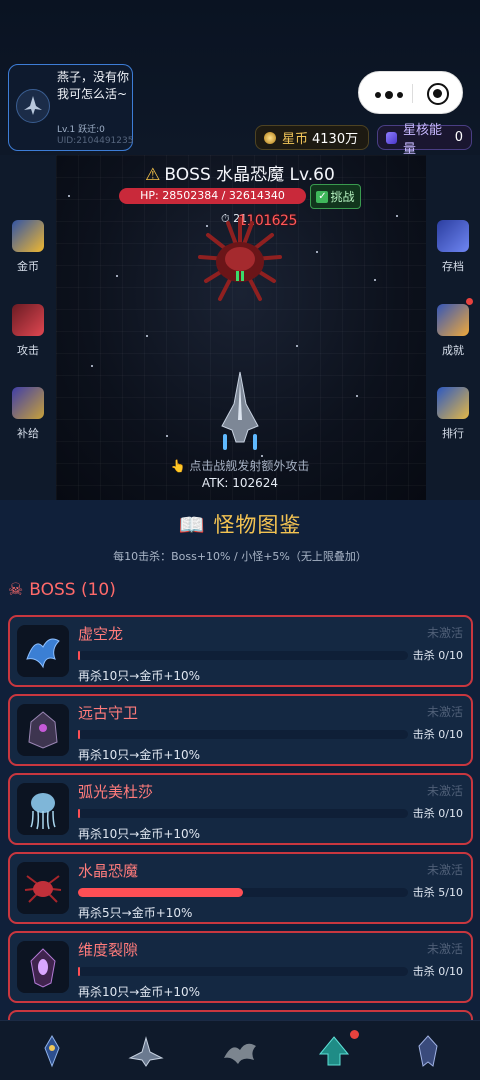  I want to click on nav-tab-emblem, so click(52, 1051).